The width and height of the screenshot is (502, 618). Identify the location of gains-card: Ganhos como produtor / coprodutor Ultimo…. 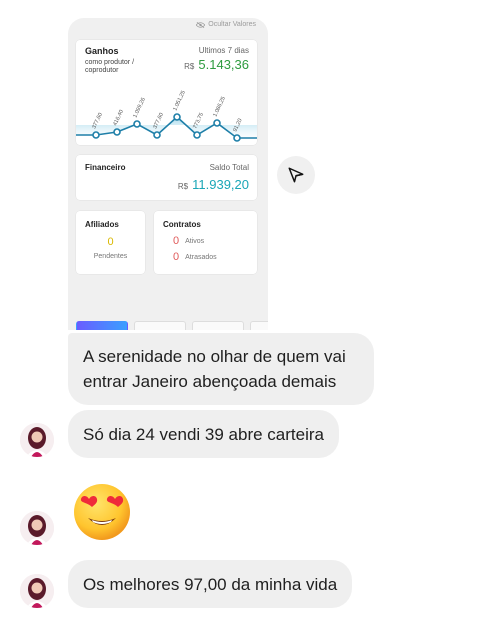
(166, 92).